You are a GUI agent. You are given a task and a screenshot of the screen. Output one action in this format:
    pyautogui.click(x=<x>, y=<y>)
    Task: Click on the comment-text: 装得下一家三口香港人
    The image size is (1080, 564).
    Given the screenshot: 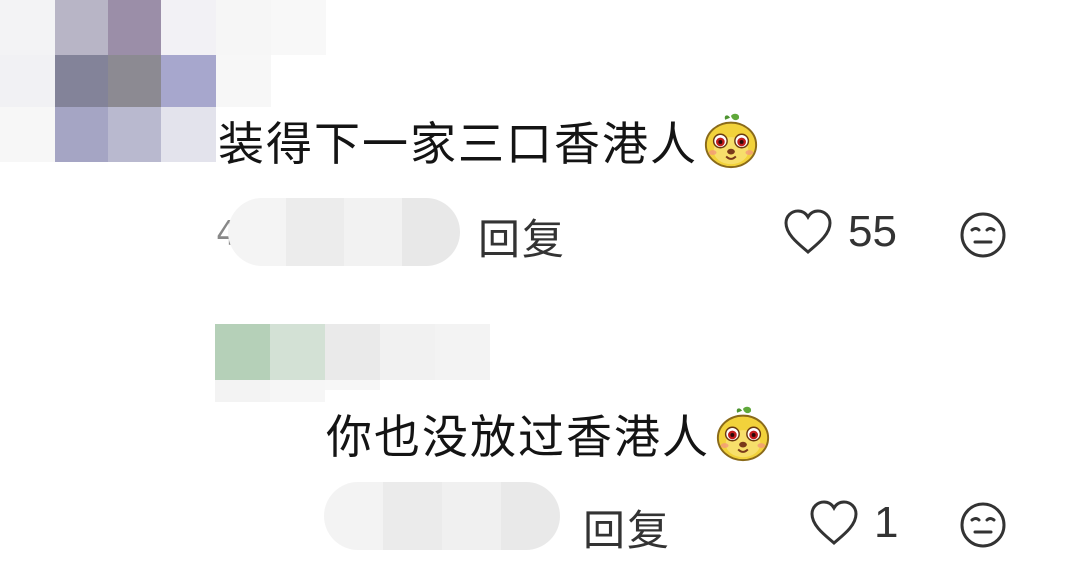 What is the action you would take?
    pyautogui.click(x=489, y=141)
    